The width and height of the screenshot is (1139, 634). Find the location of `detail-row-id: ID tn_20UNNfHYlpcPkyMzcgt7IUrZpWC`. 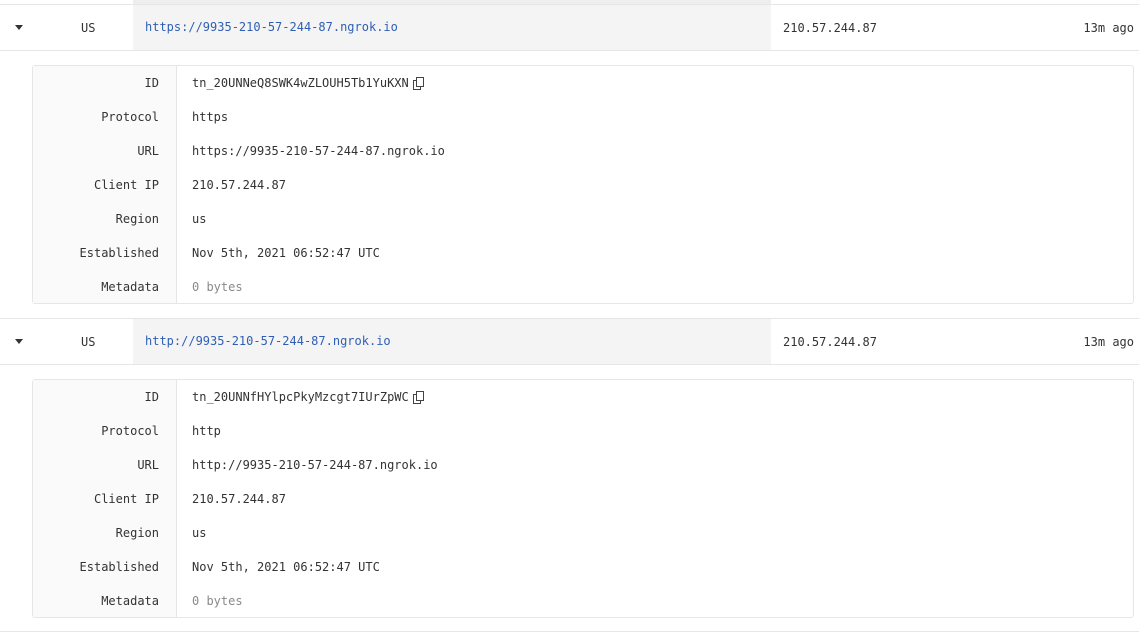

detail-row-id: ID tn_20UNNfHYlpcPkyMzcgt7IUrZpWC is located at coordinates (583, 397).